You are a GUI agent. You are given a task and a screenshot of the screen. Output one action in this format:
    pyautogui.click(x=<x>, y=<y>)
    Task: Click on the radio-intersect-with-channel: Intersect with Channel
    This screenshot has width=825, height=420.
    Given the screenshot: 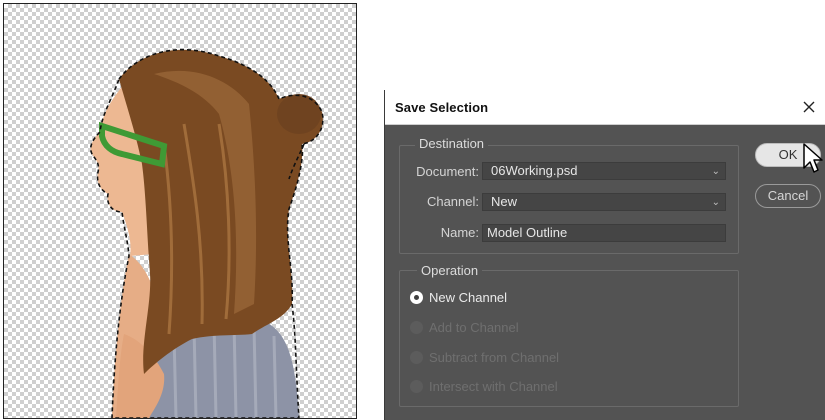 What is the action you would take?
    pyautogui.click(x=484, y=386)
    